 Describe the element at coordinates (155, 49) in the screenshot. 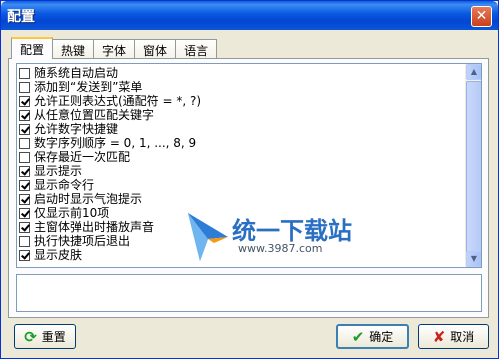

I see `tab-window: 窗体` at that location.